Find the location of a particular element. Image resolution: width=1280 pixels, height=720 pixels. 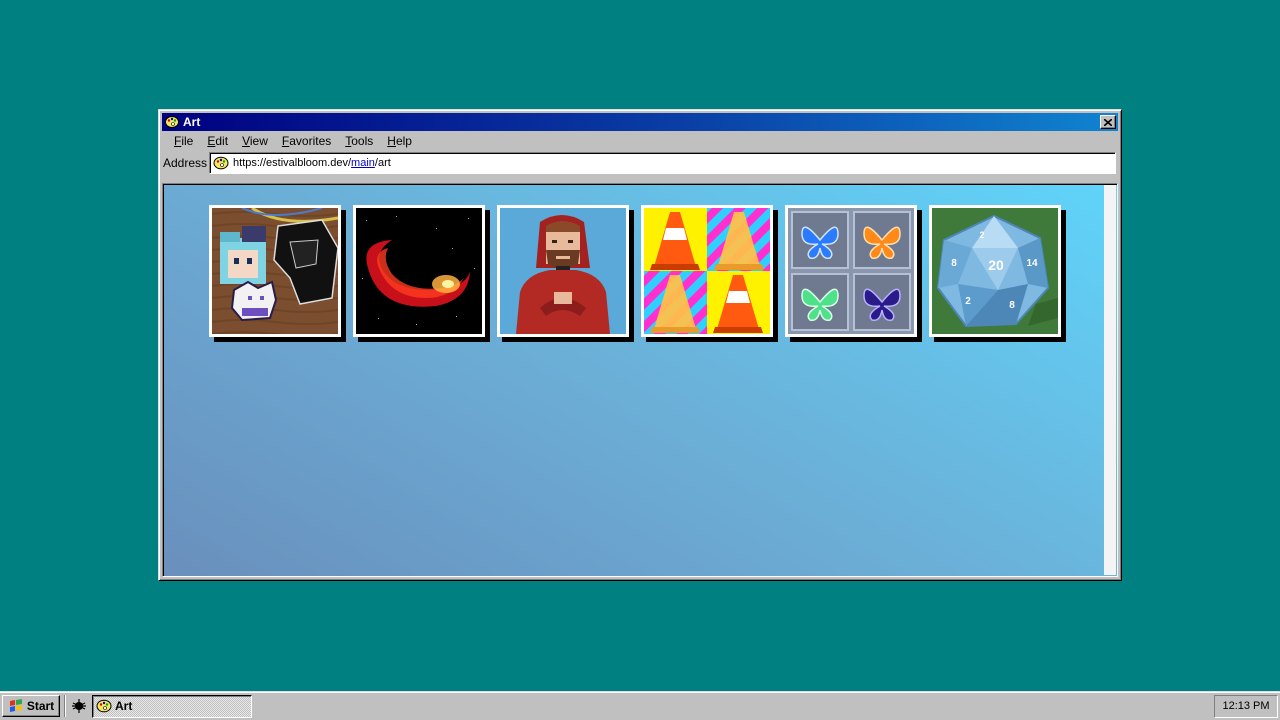

menu-file-label: File is located at coordinates (184, 141).